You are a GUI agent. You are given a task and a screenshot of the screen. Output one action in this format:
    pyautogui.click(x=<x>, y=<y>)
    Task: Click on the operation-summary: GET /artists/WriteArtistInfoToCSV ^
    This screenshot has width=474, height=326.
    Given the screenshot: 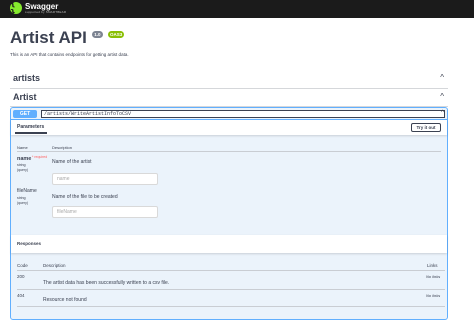 What is the action you would take?
    pyautogui.click(x=229, y=114)
    